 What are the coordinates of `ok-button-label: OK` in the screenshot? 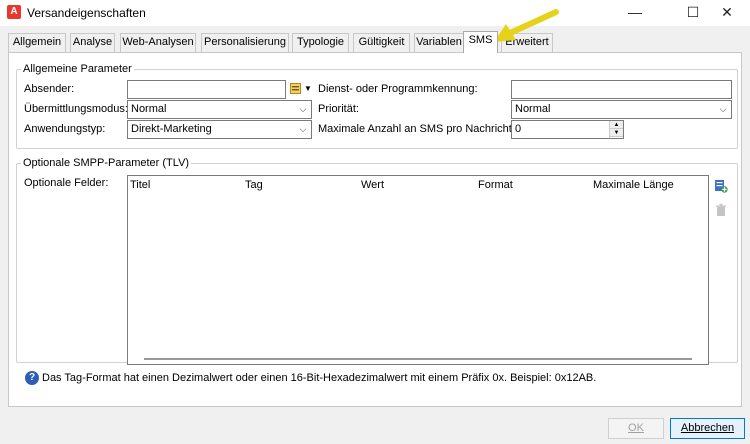 It's located at (636, 428).